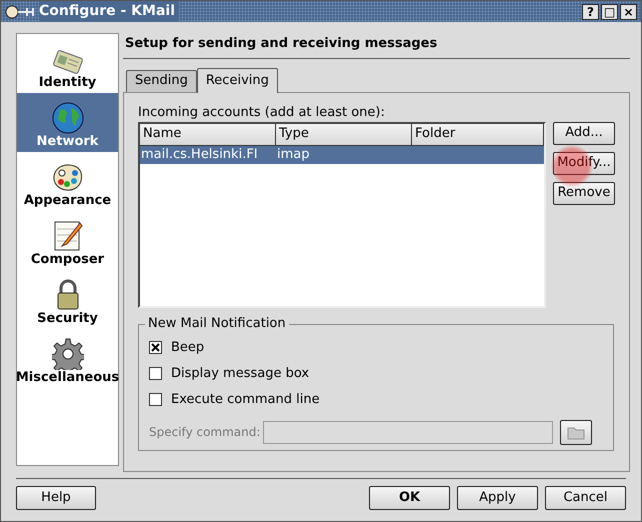 The width and height of the screenshot is (642, 522). I want to click on sidebar-item: Appearance, so click(67, 181).